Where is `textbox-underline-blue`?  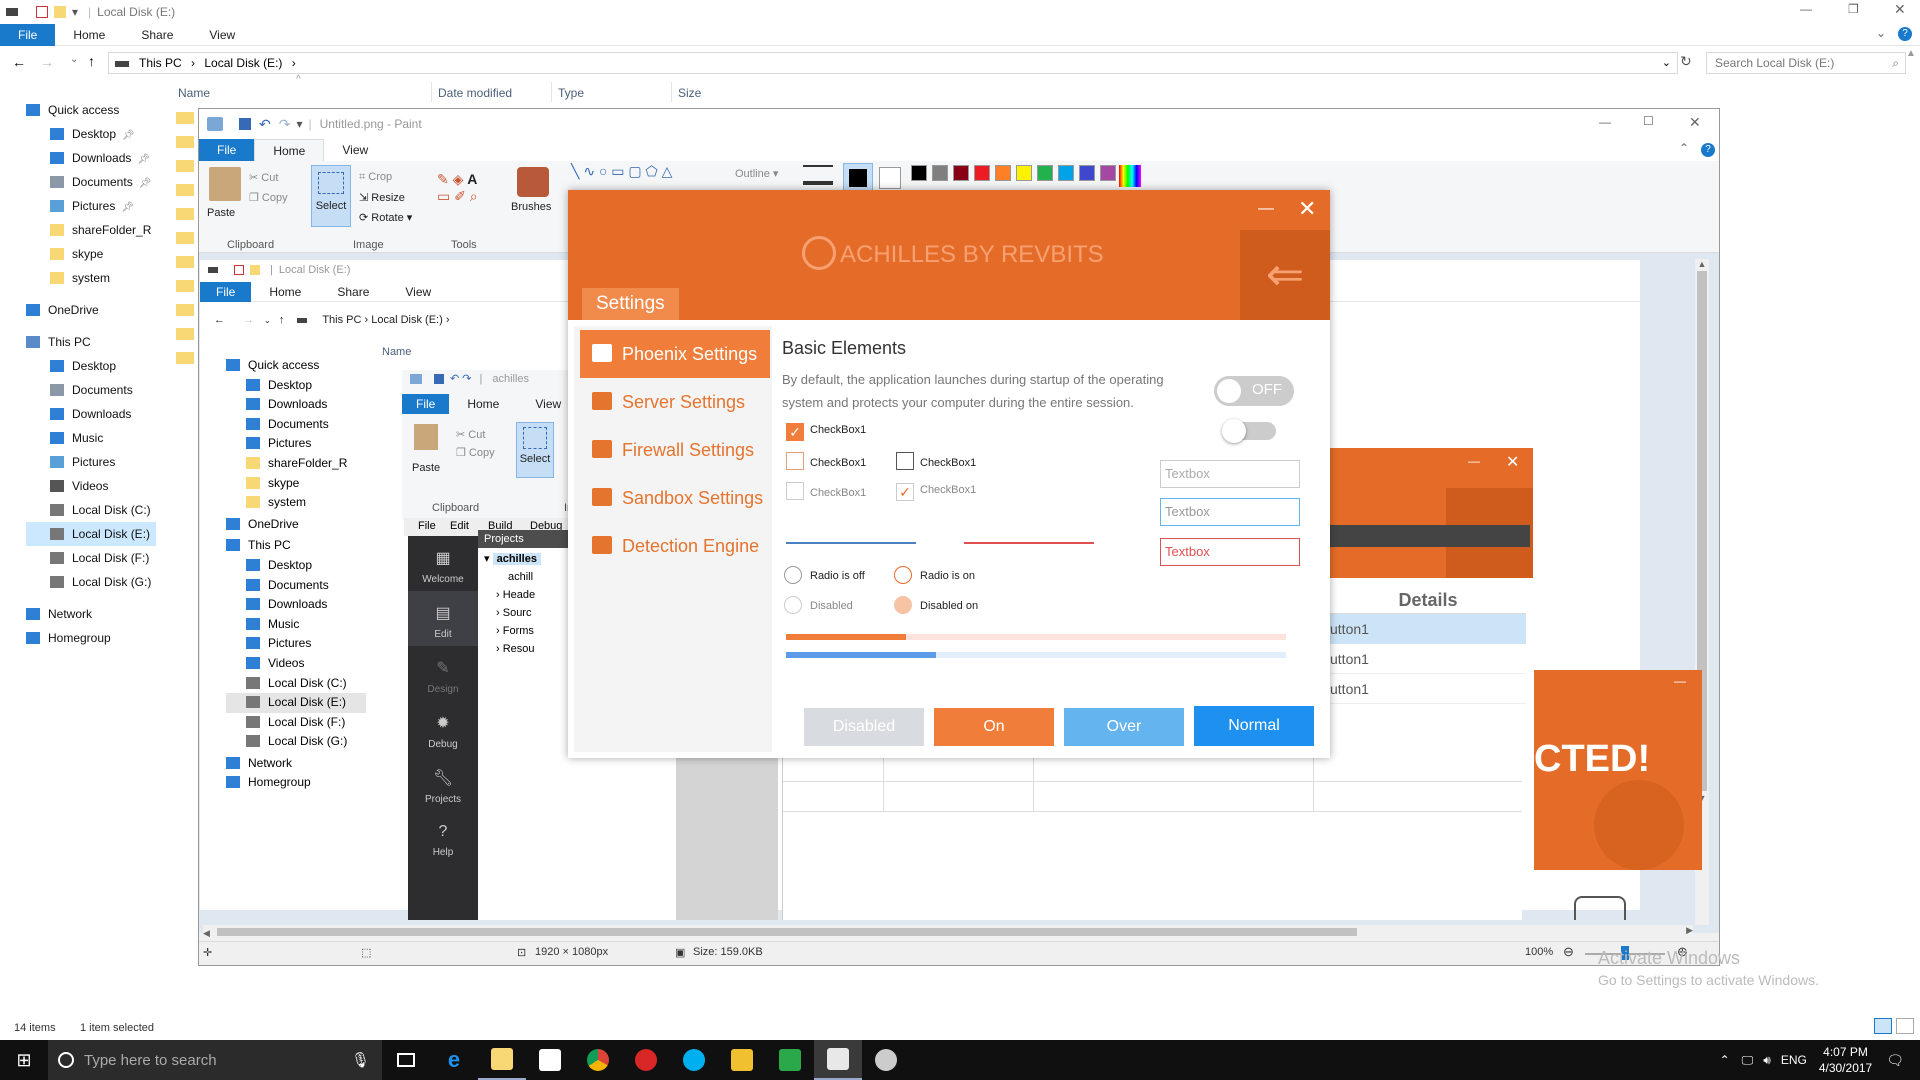 textbox-underline-blue is located at coordinates (851, 543).